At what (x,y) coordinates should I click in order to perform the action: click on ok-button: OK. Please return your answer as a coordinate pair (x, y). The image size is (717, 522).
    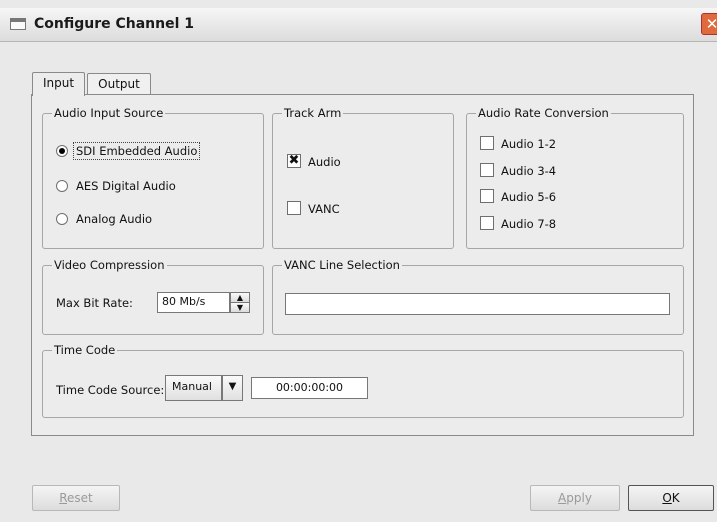
    Looking at the image, I should click on (671, 498).